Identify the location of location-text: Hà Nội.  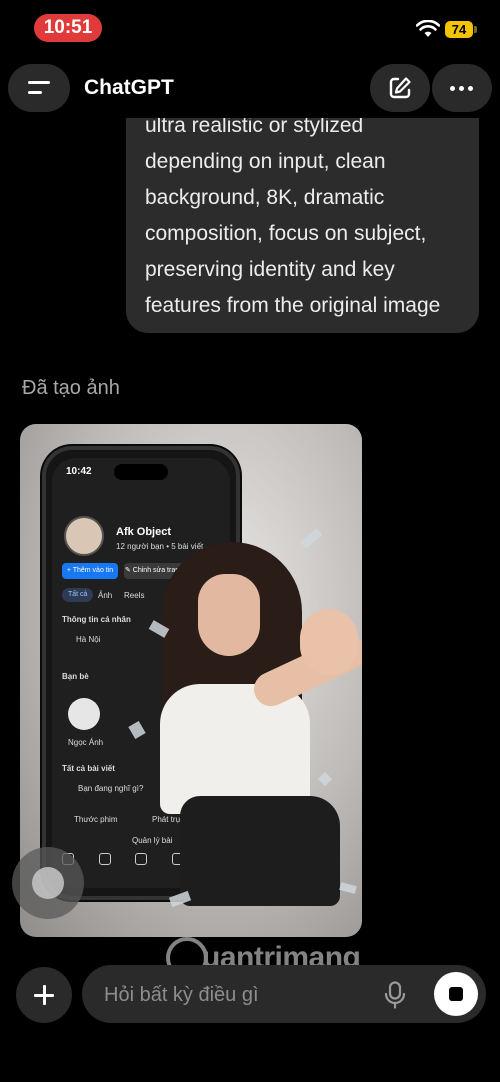
(88, 639).